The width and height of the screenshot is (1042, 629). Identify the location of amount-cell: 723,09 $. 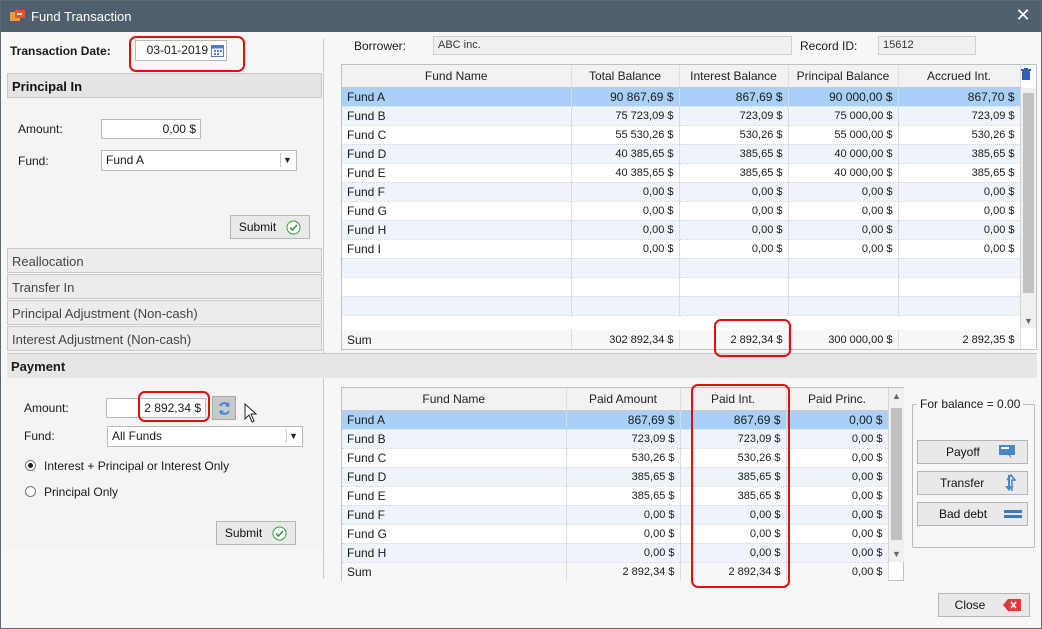
(959, 116).